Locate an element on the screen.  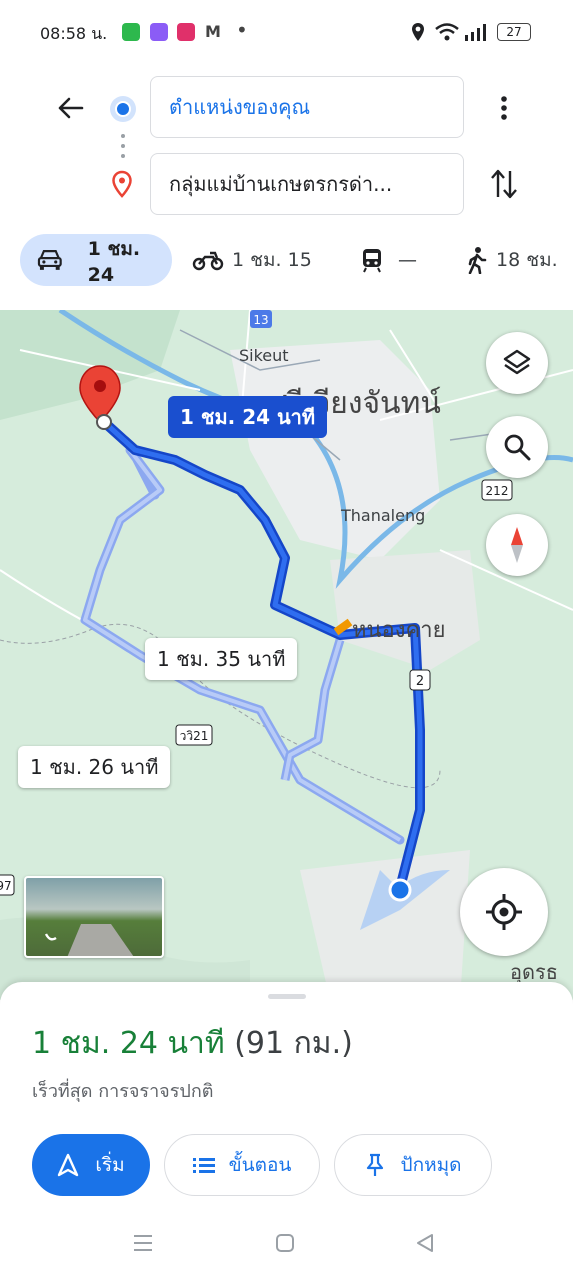
back-nav-icon is located at coordinates (425, 1243).